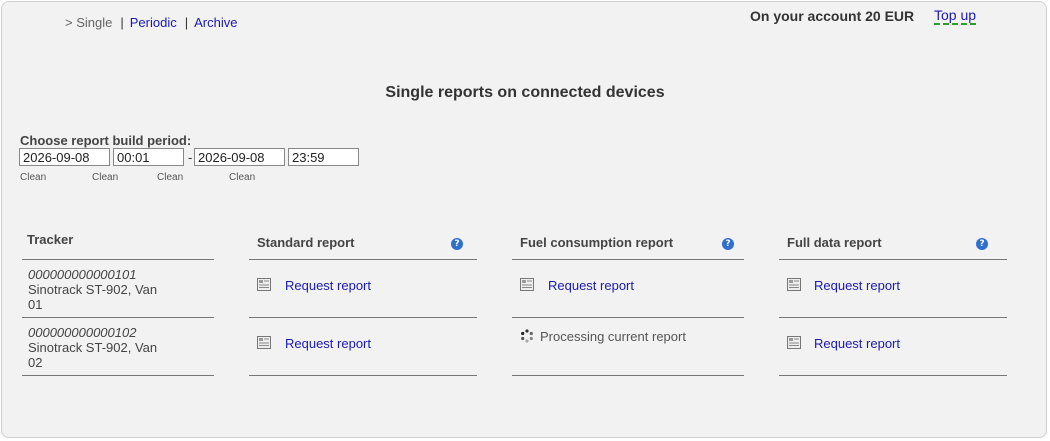 The image size is (1050, 441). I want to click on clean-end-date-link: Clean, so click(170, 177).